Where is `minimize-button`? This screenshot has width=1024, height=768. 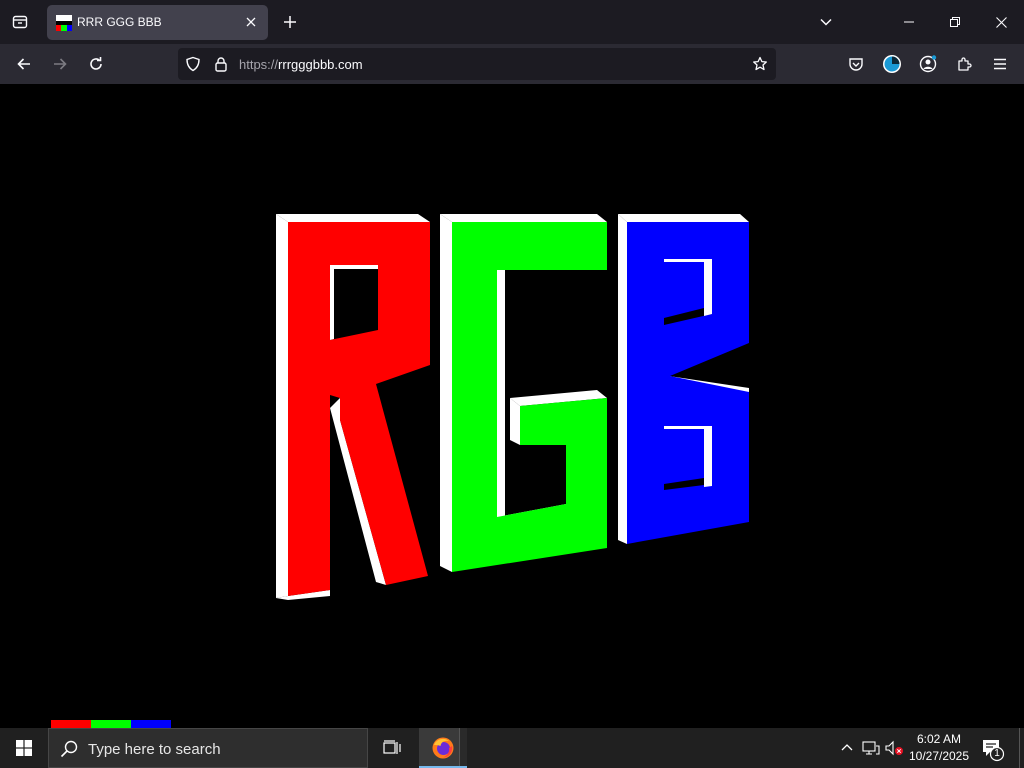
minimize-button is located at coordinates (909, 22).